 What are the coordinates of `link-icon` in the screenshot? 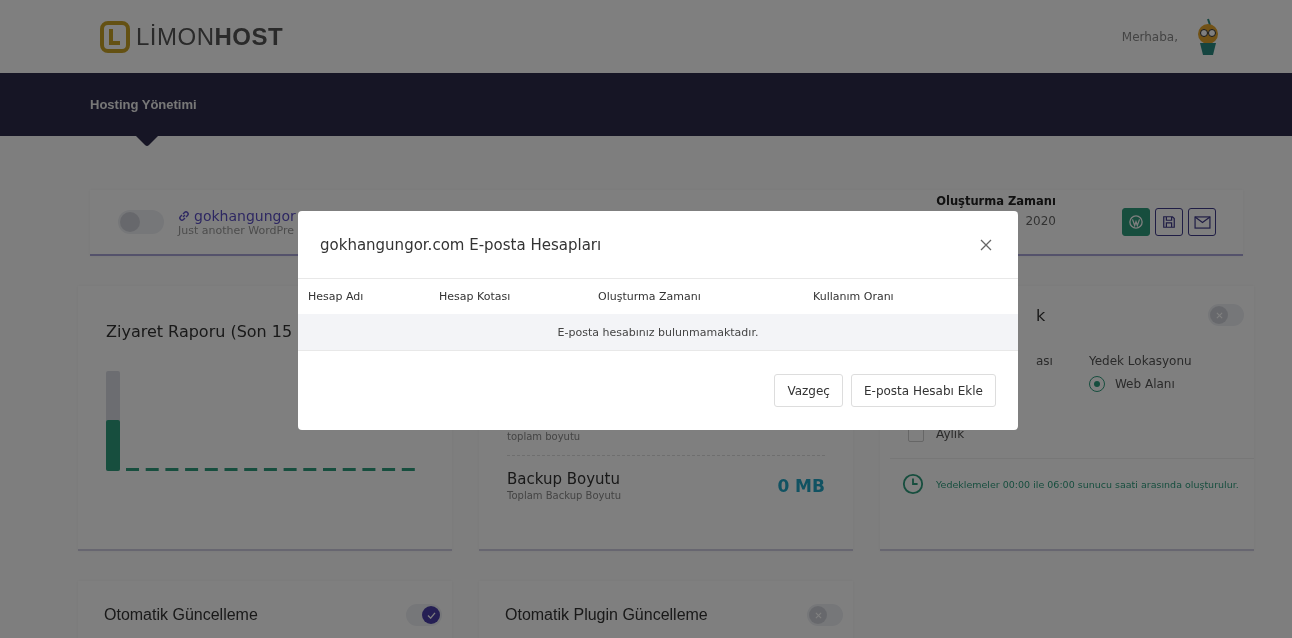 It's located at (184, 215).